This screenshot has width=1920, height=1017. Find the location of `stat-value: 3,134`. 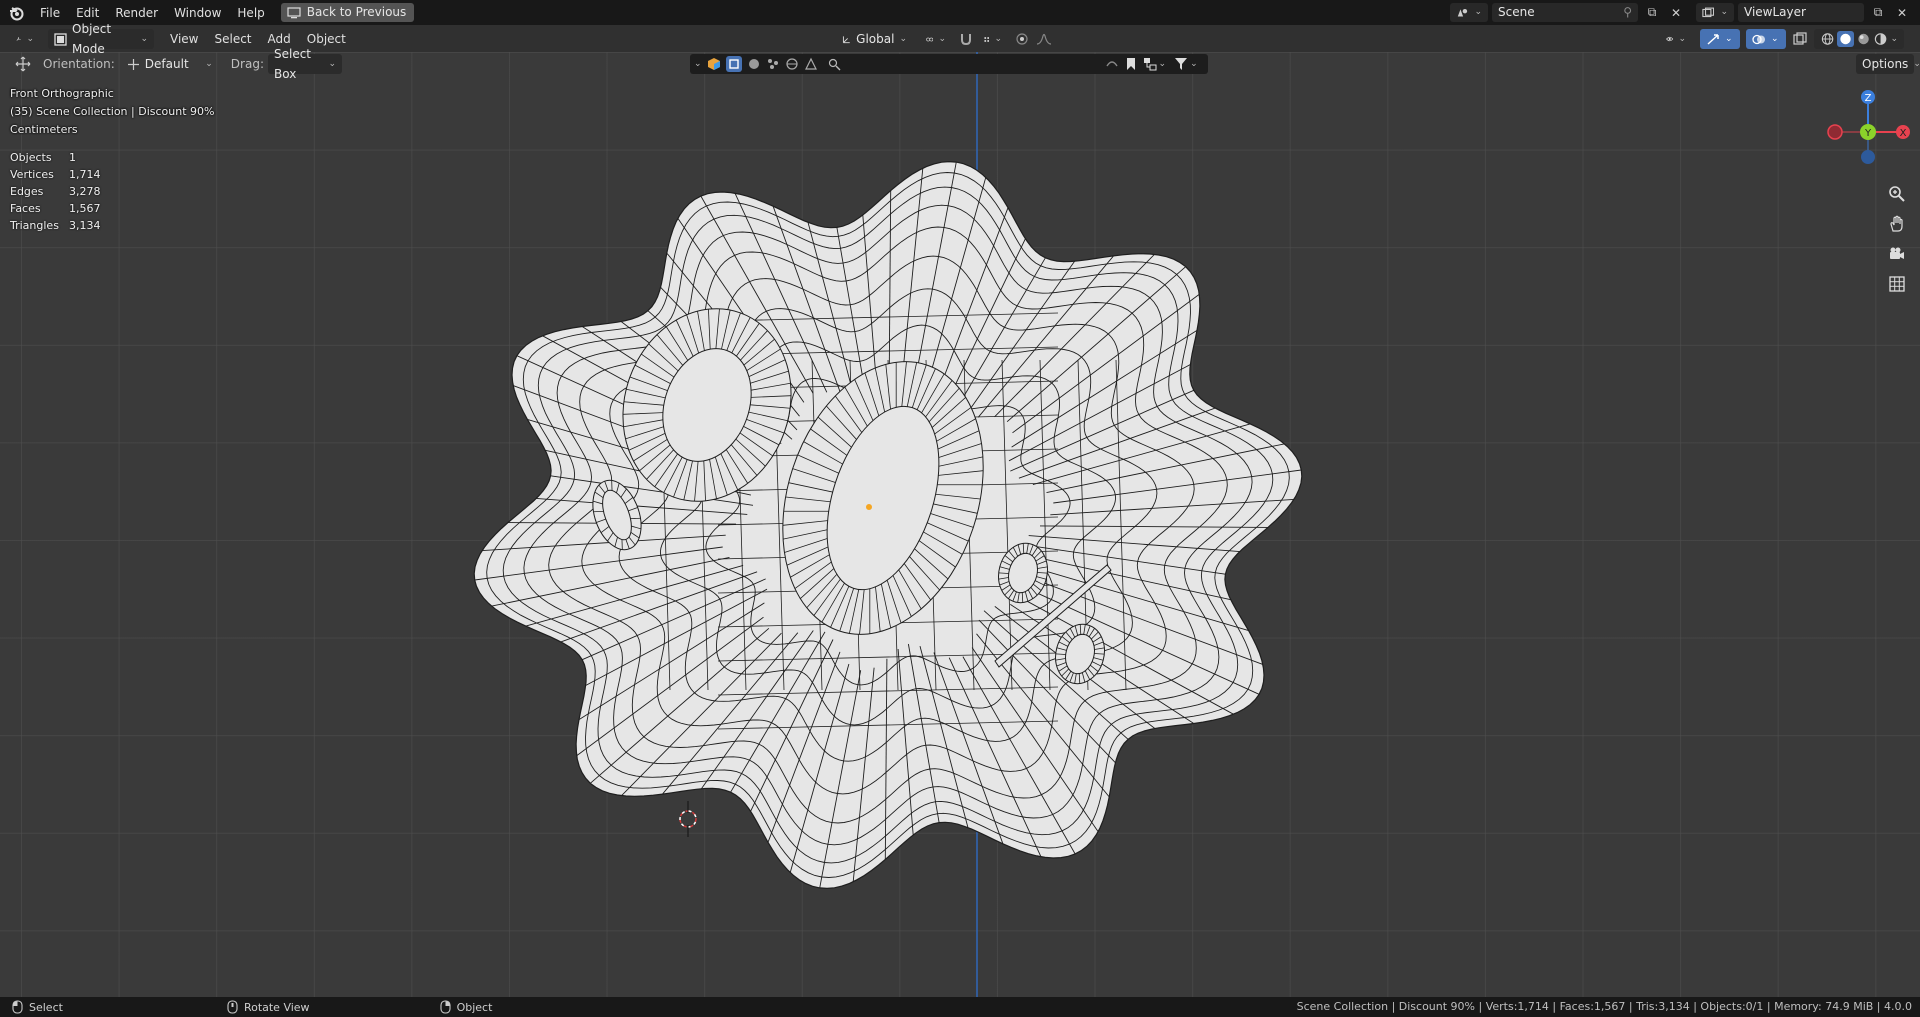

stat-value: 3,134 is located at coordinates (85, 225).